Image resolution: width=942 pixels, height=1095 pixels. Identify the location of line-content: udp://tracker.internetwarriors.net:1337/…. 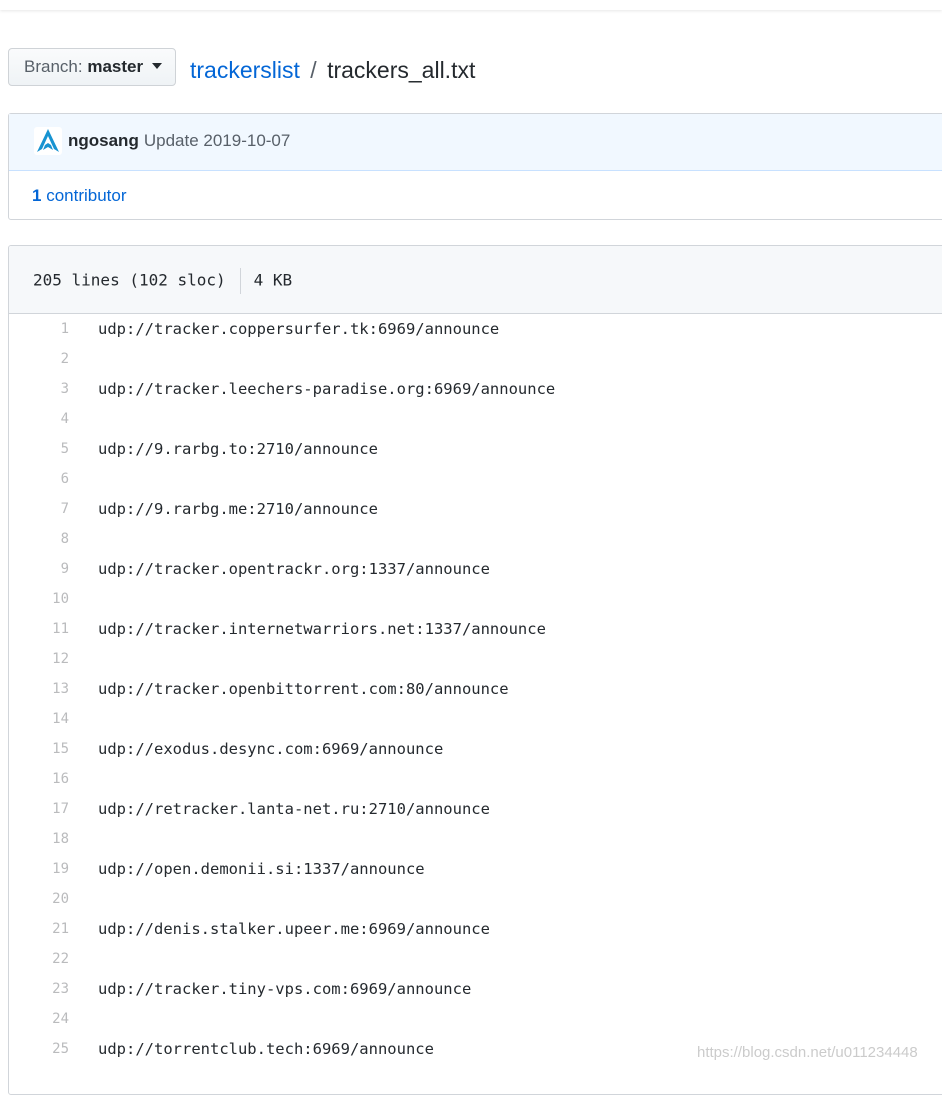
(322, 629).